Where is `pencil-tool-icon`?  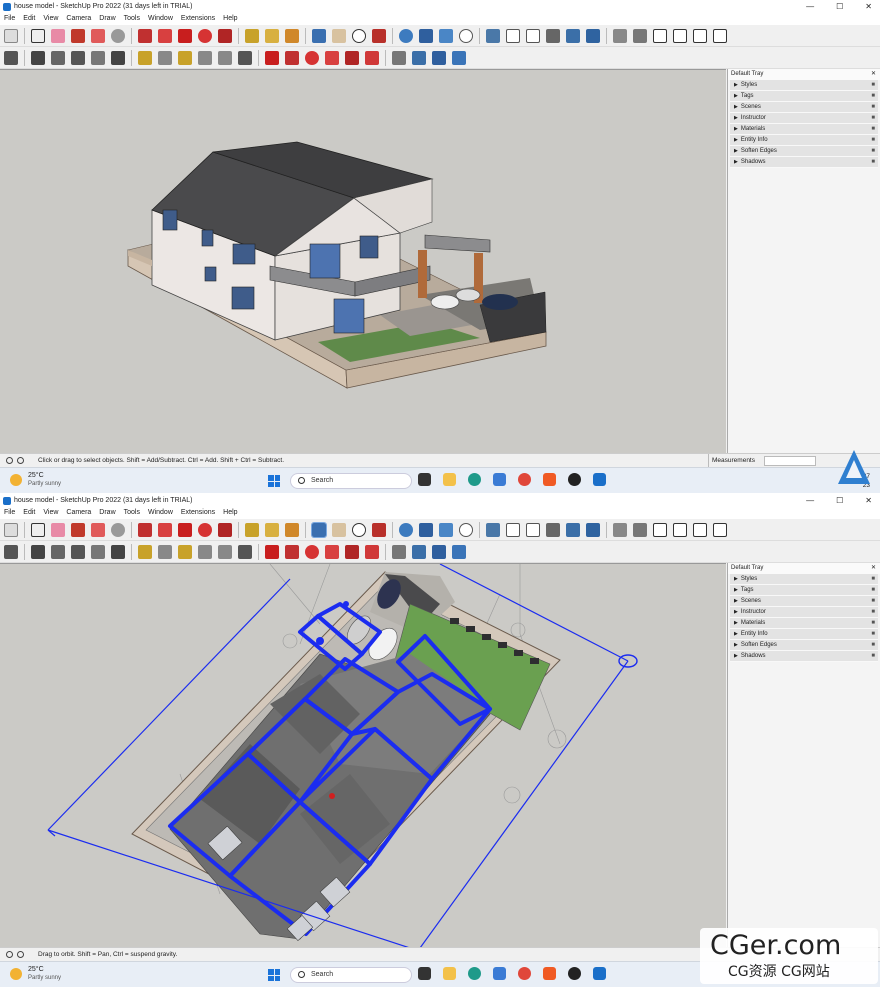 pencil-tool-icon is located at coordinates (78, 35).